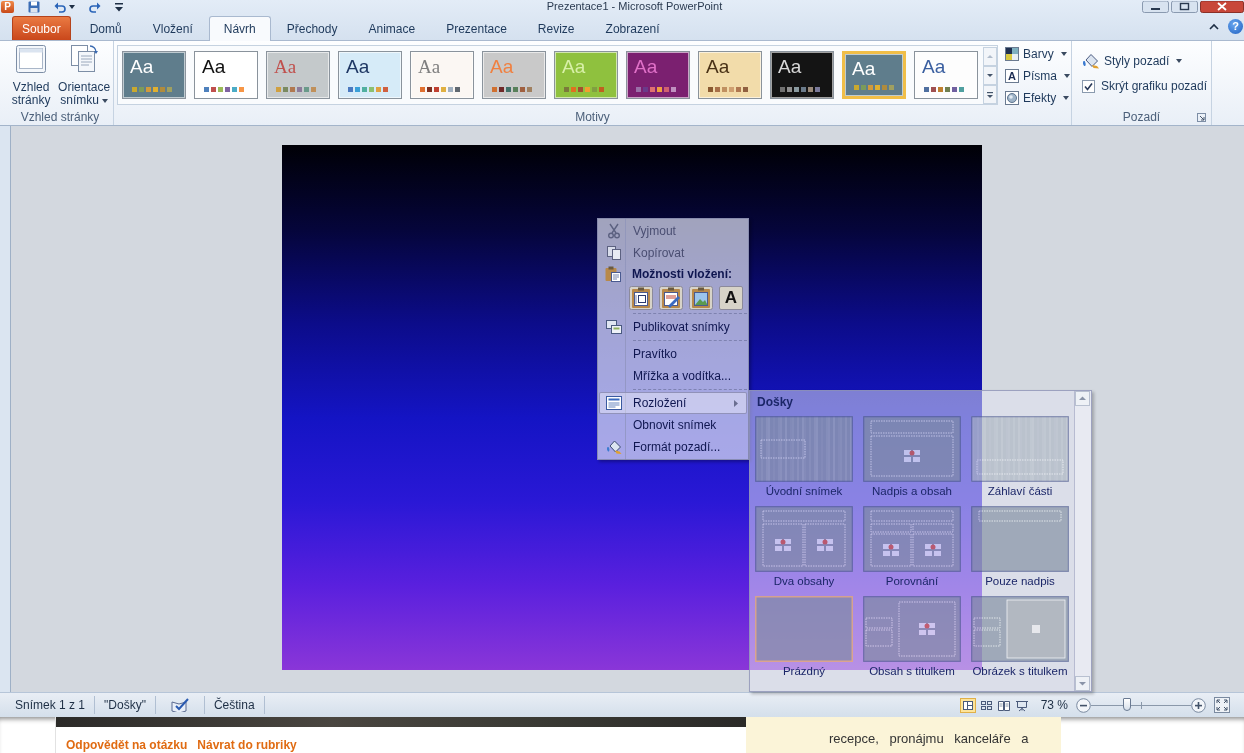 The width and height of the screenshot is (1244, 753). Describe the element at coordinates (613, 253) in the screenshot. I see `copy-icon` at that location.